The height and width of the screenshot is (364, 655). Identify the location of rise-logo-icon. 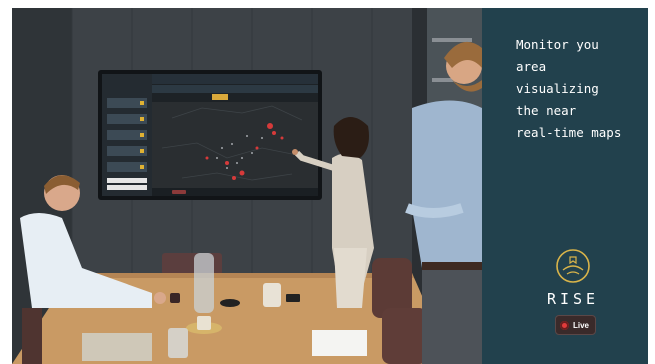
(573, 266).